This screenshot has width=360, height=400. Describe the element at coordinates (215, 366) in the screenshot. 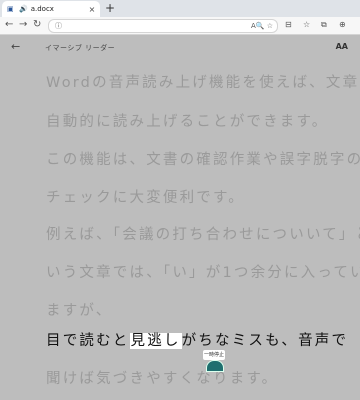

I see `pause-button` at that location.